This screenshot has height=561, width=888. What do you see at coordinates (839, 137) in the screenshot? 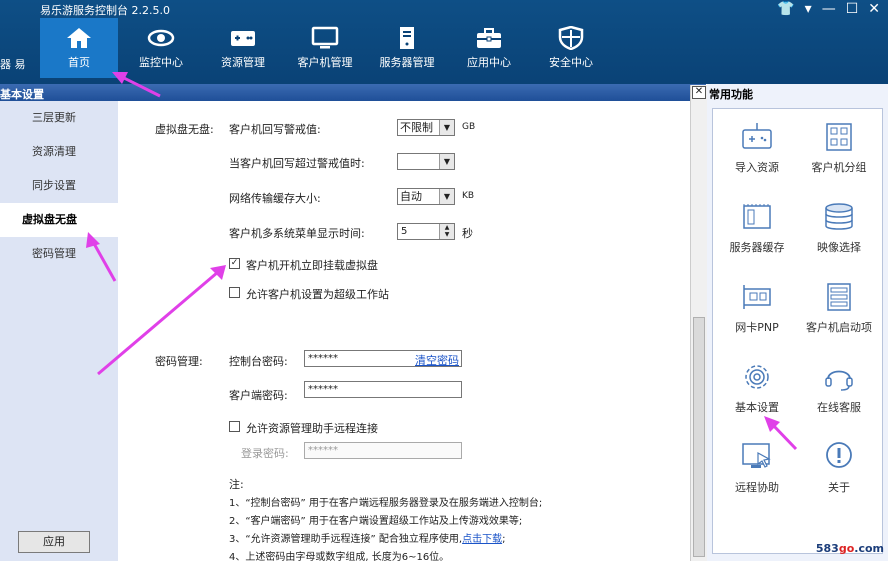
I see `group-icon` at bounding box center [839, 137].